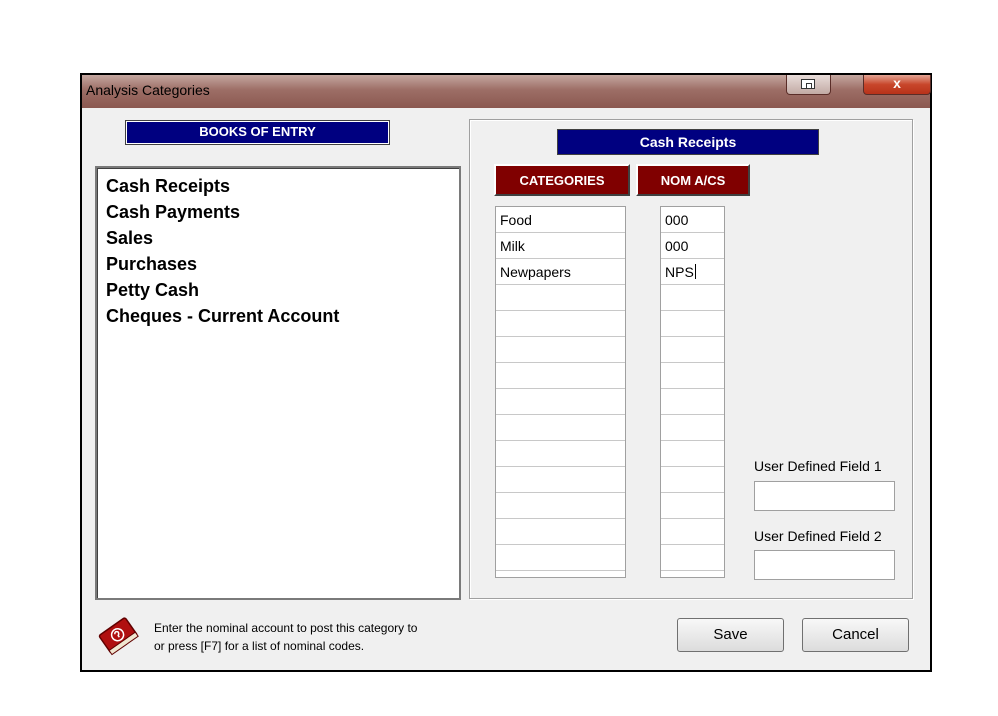  I want to click on book-item-cheques-current-account: Cheques - Current Account, so click(222, 316).